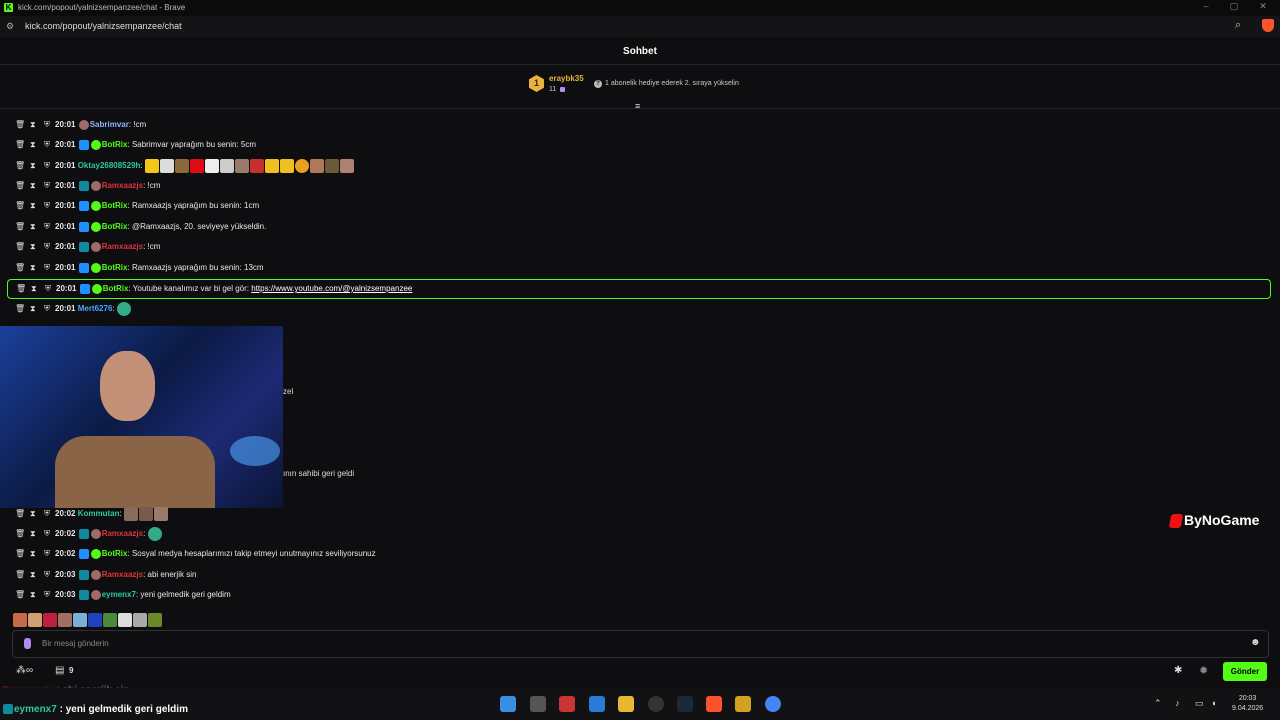  I want to click on store-app-icon, so click(597, 704).